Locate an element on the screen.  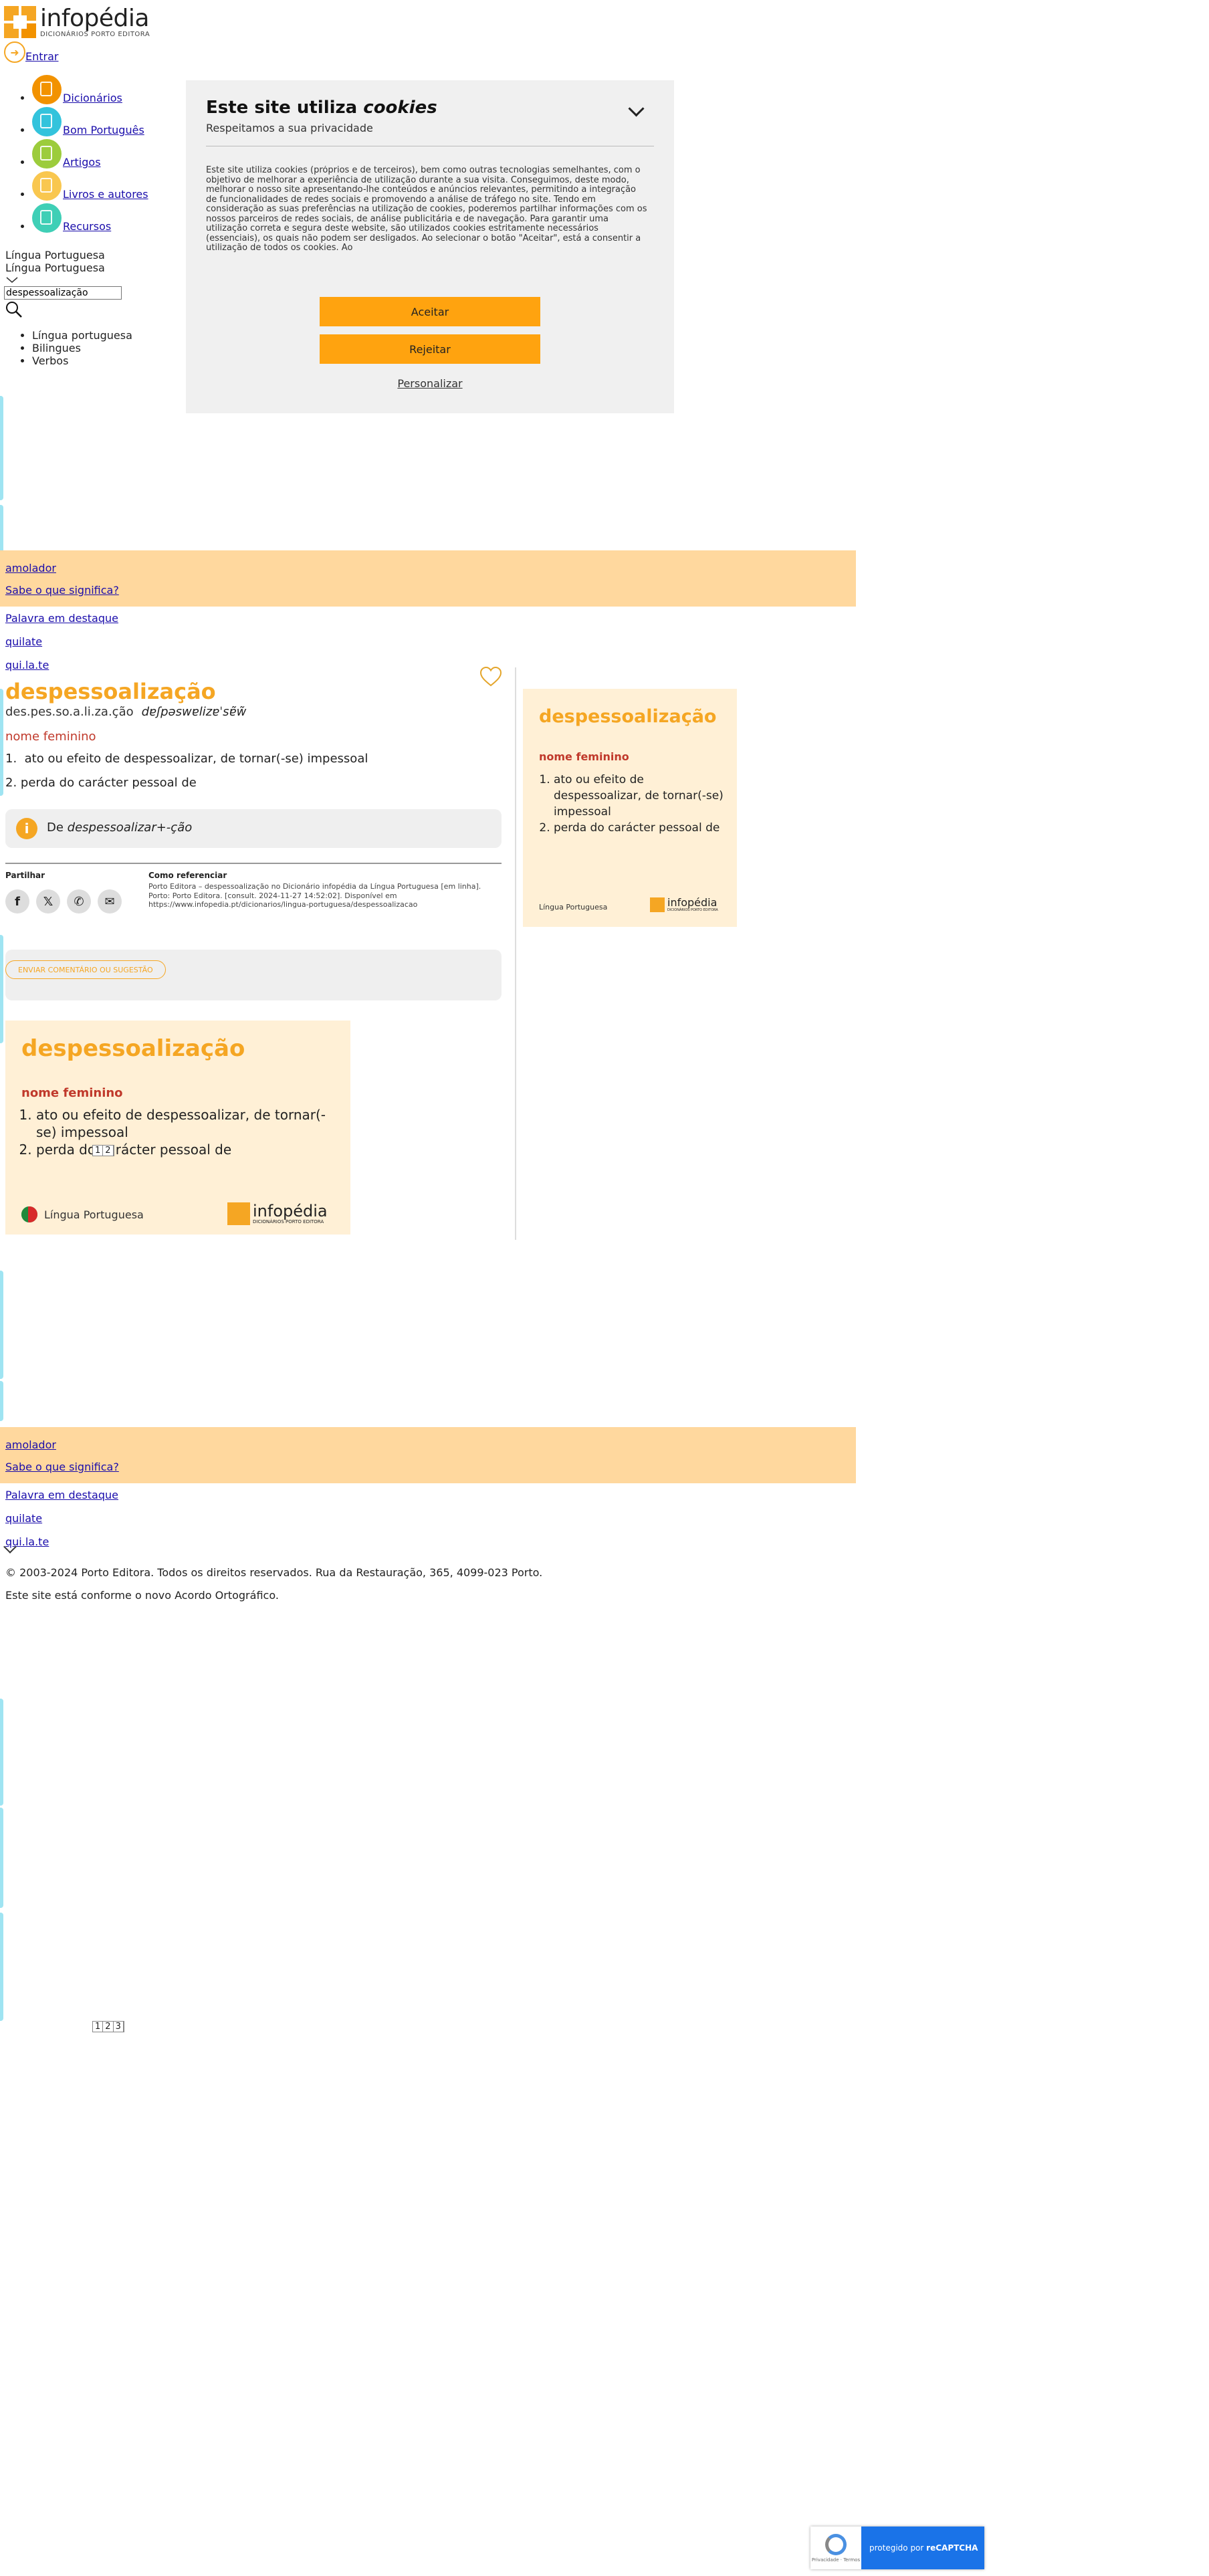
accept-button: Aceitar is located at coordinates (430, 312).